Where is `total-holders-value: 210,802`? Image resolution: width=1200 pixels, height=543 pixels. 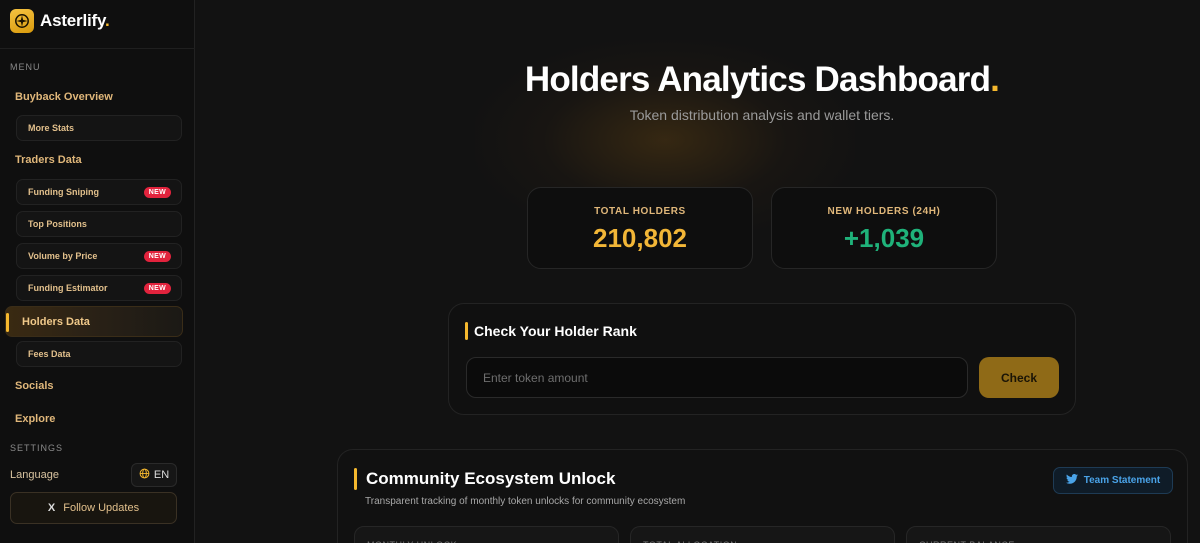
total-holders-value: 210,802 is located at coordinates (640, 238).